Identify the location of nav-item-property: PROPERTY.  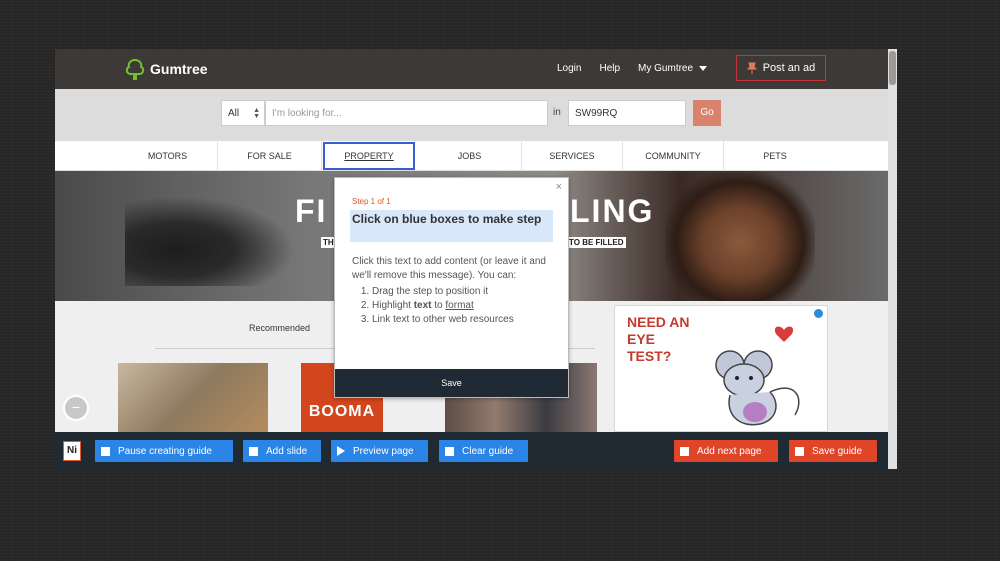
(369, 156).